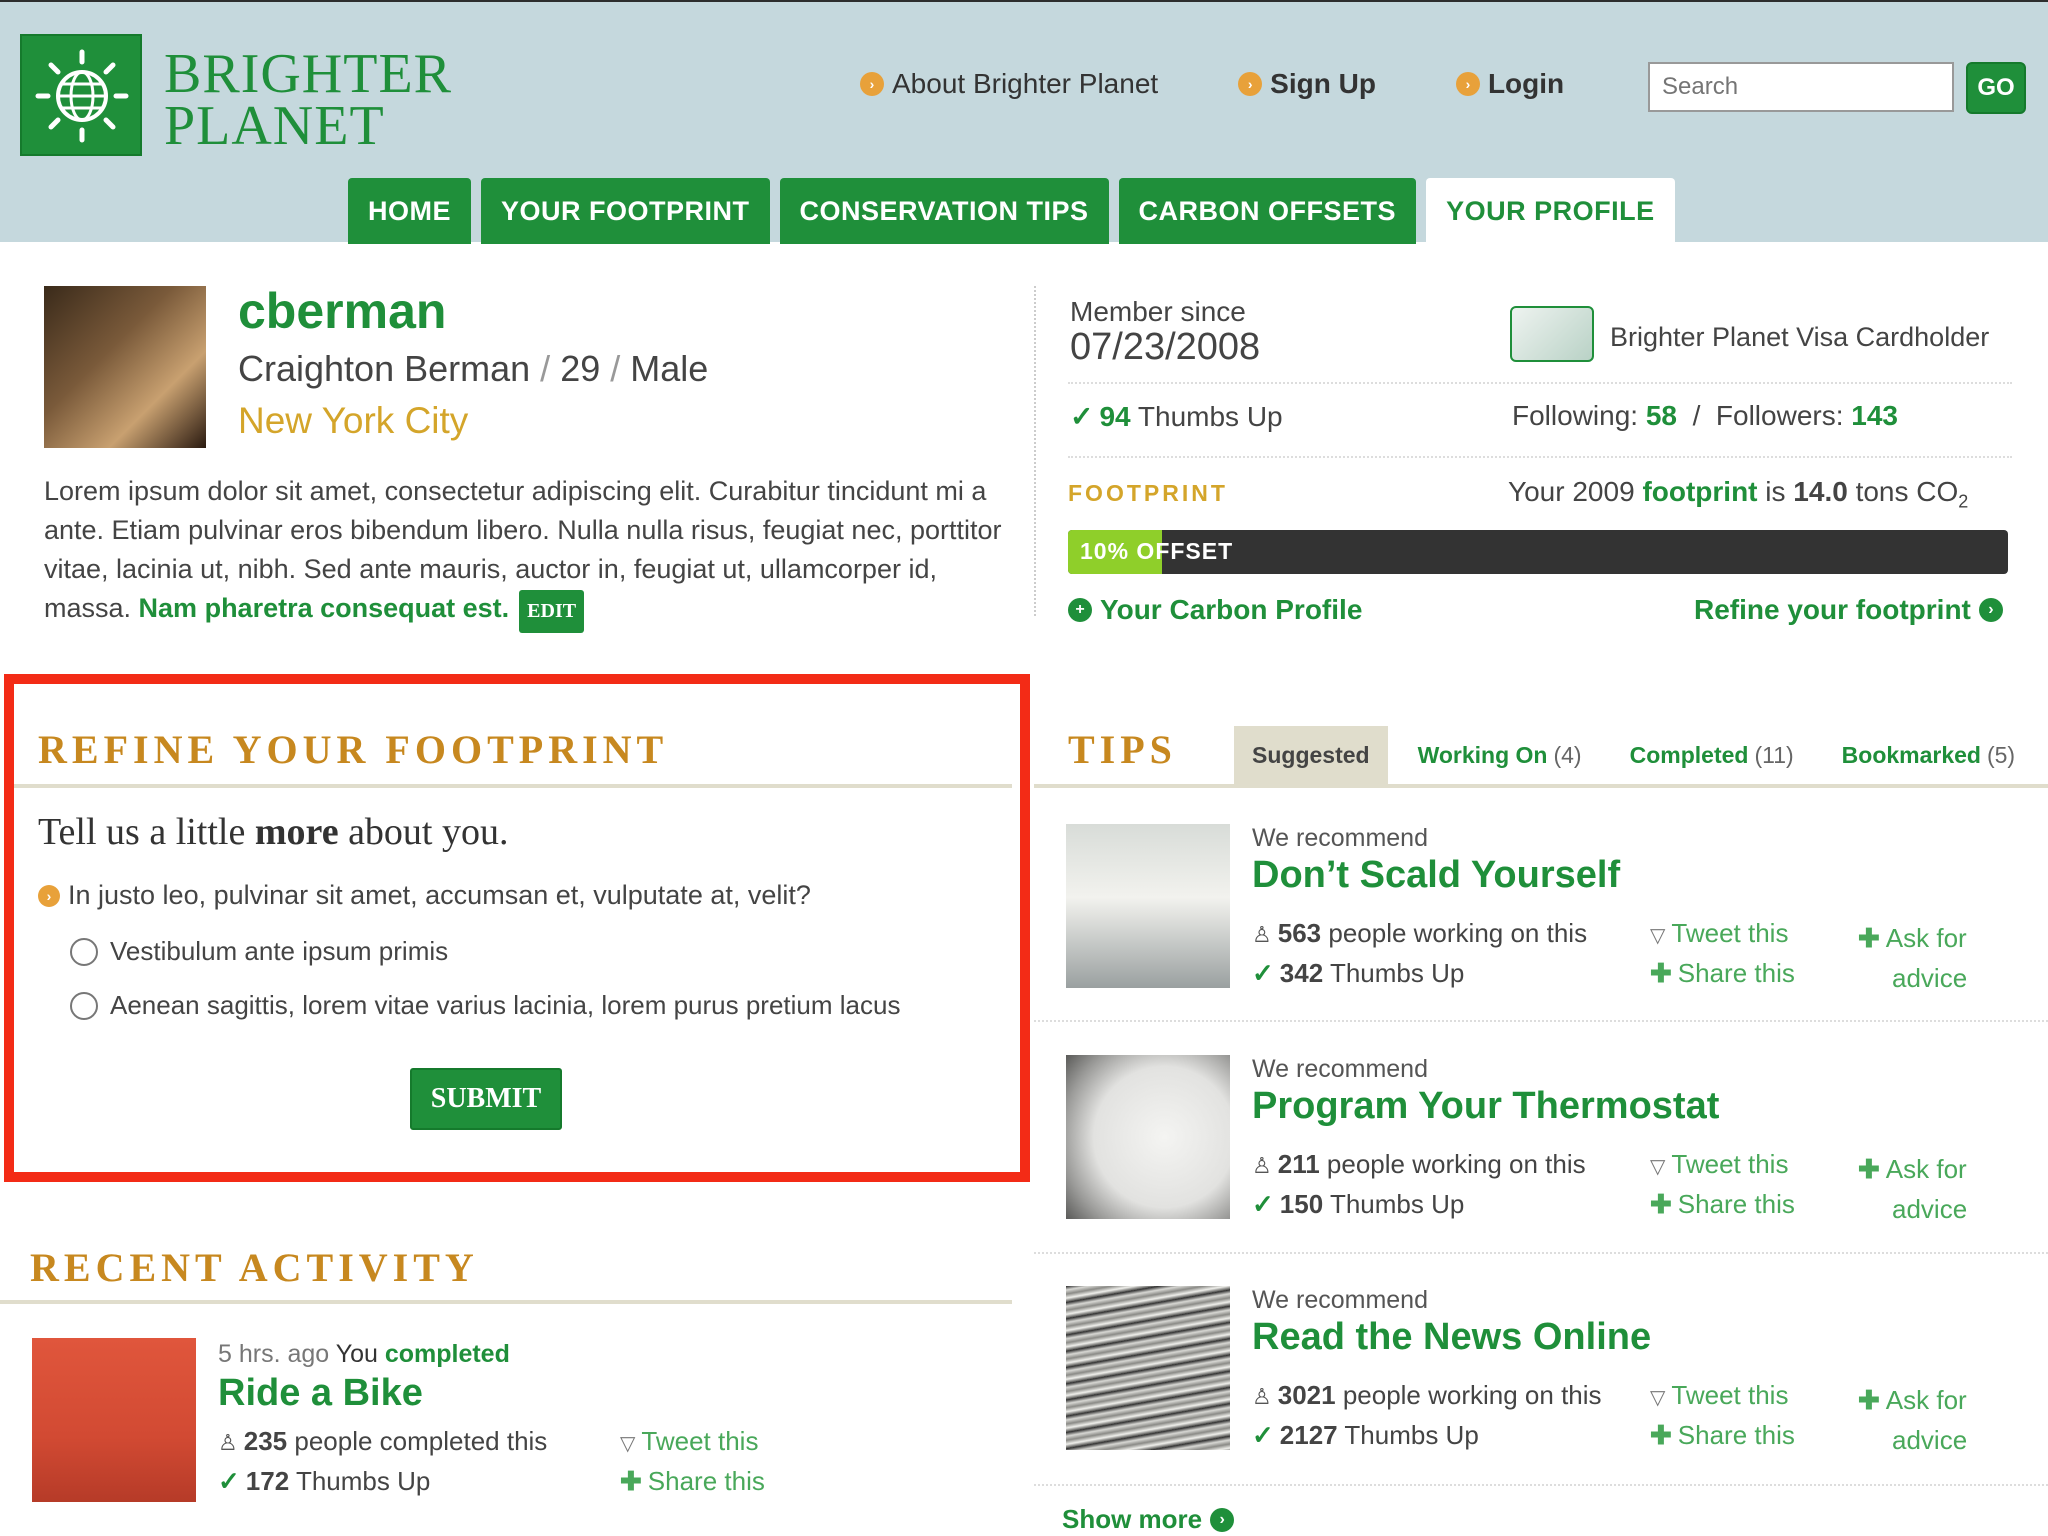 This screenshot has height=1536, width=2048. What do you see at coordinates (273, 832) in the screenshot?
I see `refine-heading: Tell us a little more about you.` at bounding box center [273, 832].